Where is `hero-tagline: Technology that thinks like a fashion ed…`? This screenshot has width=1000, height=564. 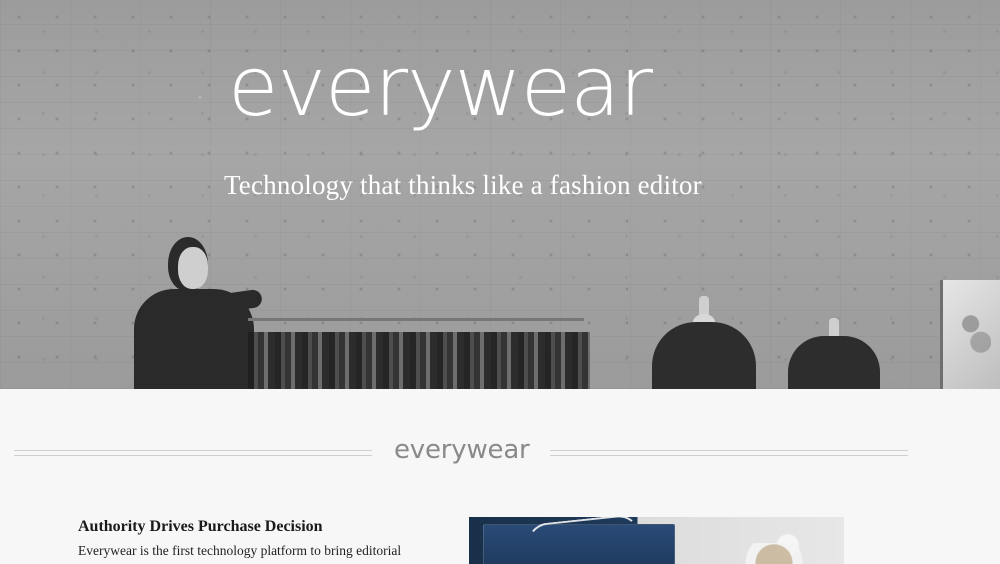
hero-tagline: Technology that thinks like a fashion ed… is located at coordinates (463, 185).